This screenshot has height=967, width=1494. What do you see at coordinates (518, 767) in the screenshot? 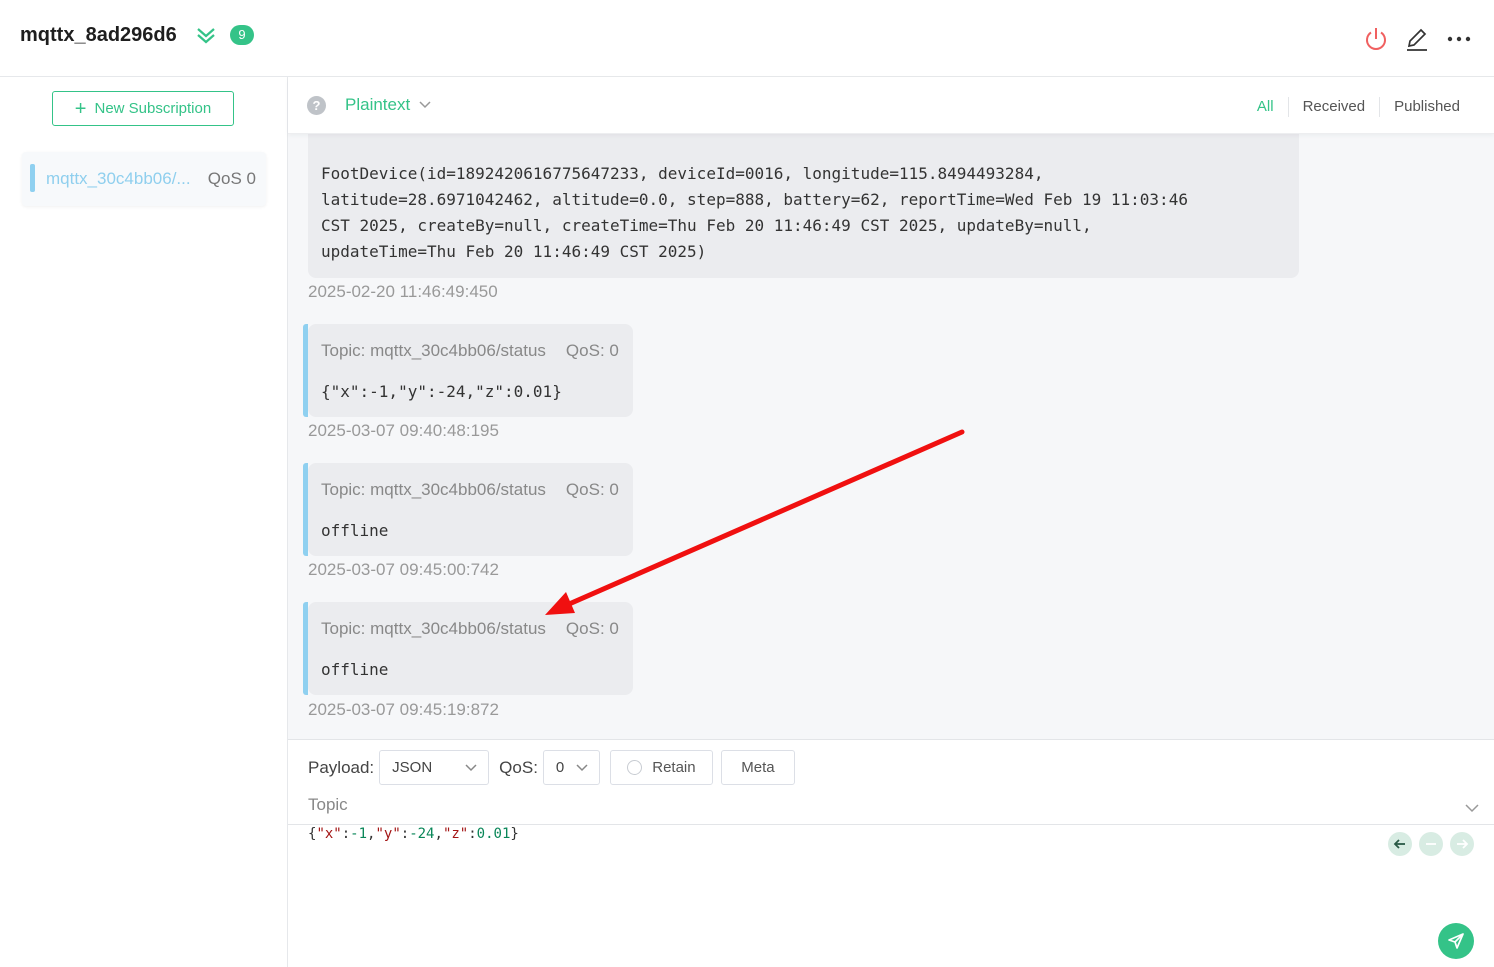
I see `qos-label: QoS:` at bounding box center [518, 767].